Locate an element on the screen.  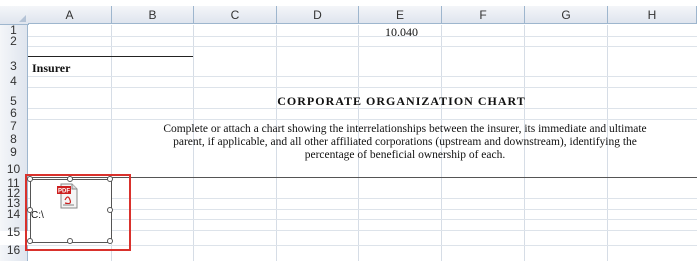
column-header-row: A B C D E F G H is located at coordinates (348, 15).